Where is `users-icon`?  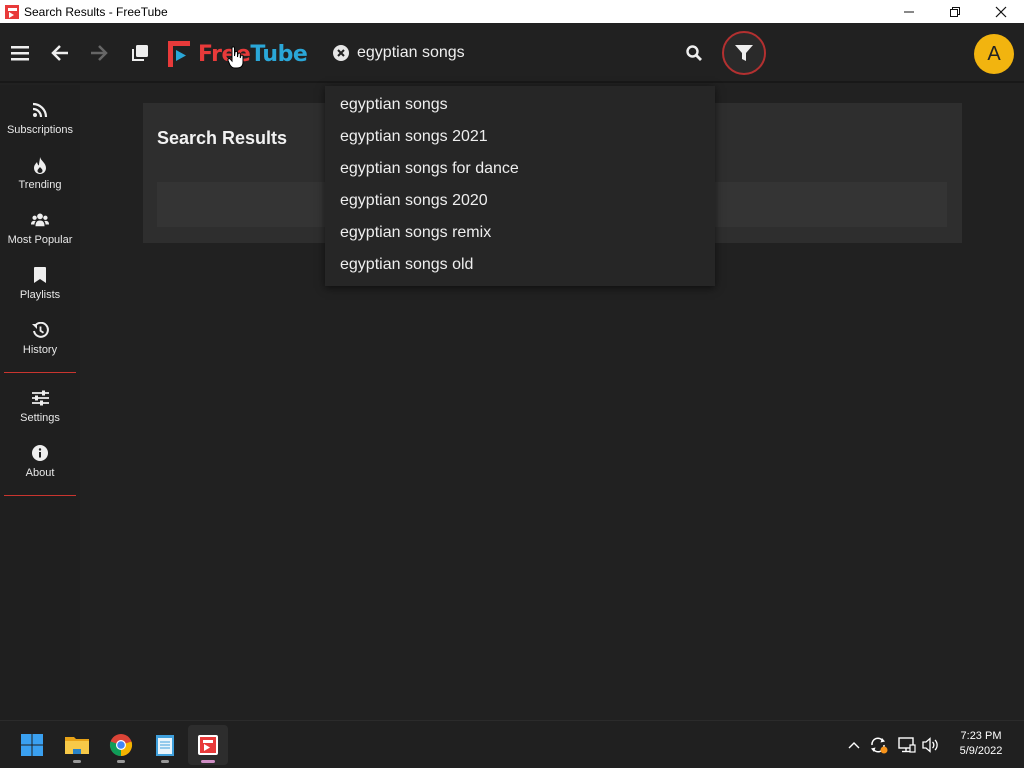 users-icon is located at coordinates (40, 220).